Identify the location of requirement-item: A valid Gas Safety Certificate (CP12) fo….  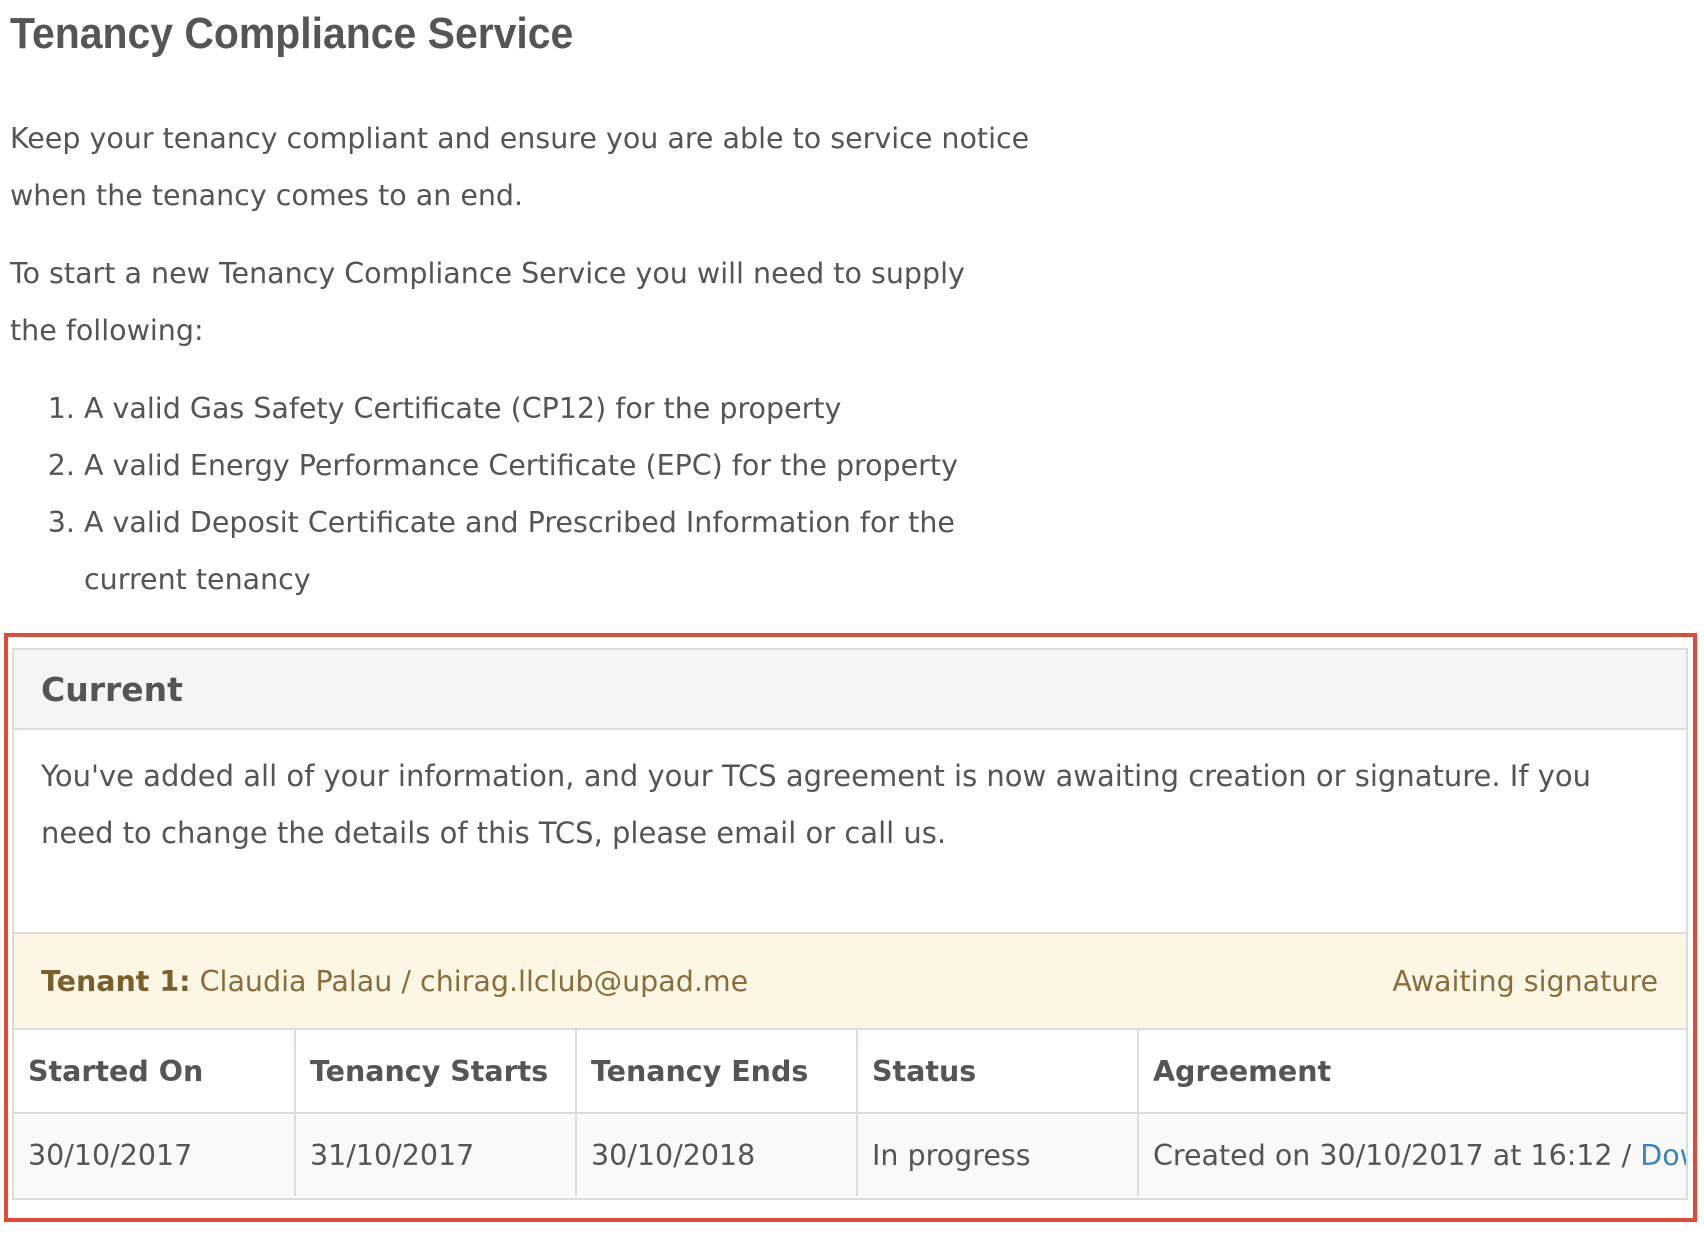
(574, 408).